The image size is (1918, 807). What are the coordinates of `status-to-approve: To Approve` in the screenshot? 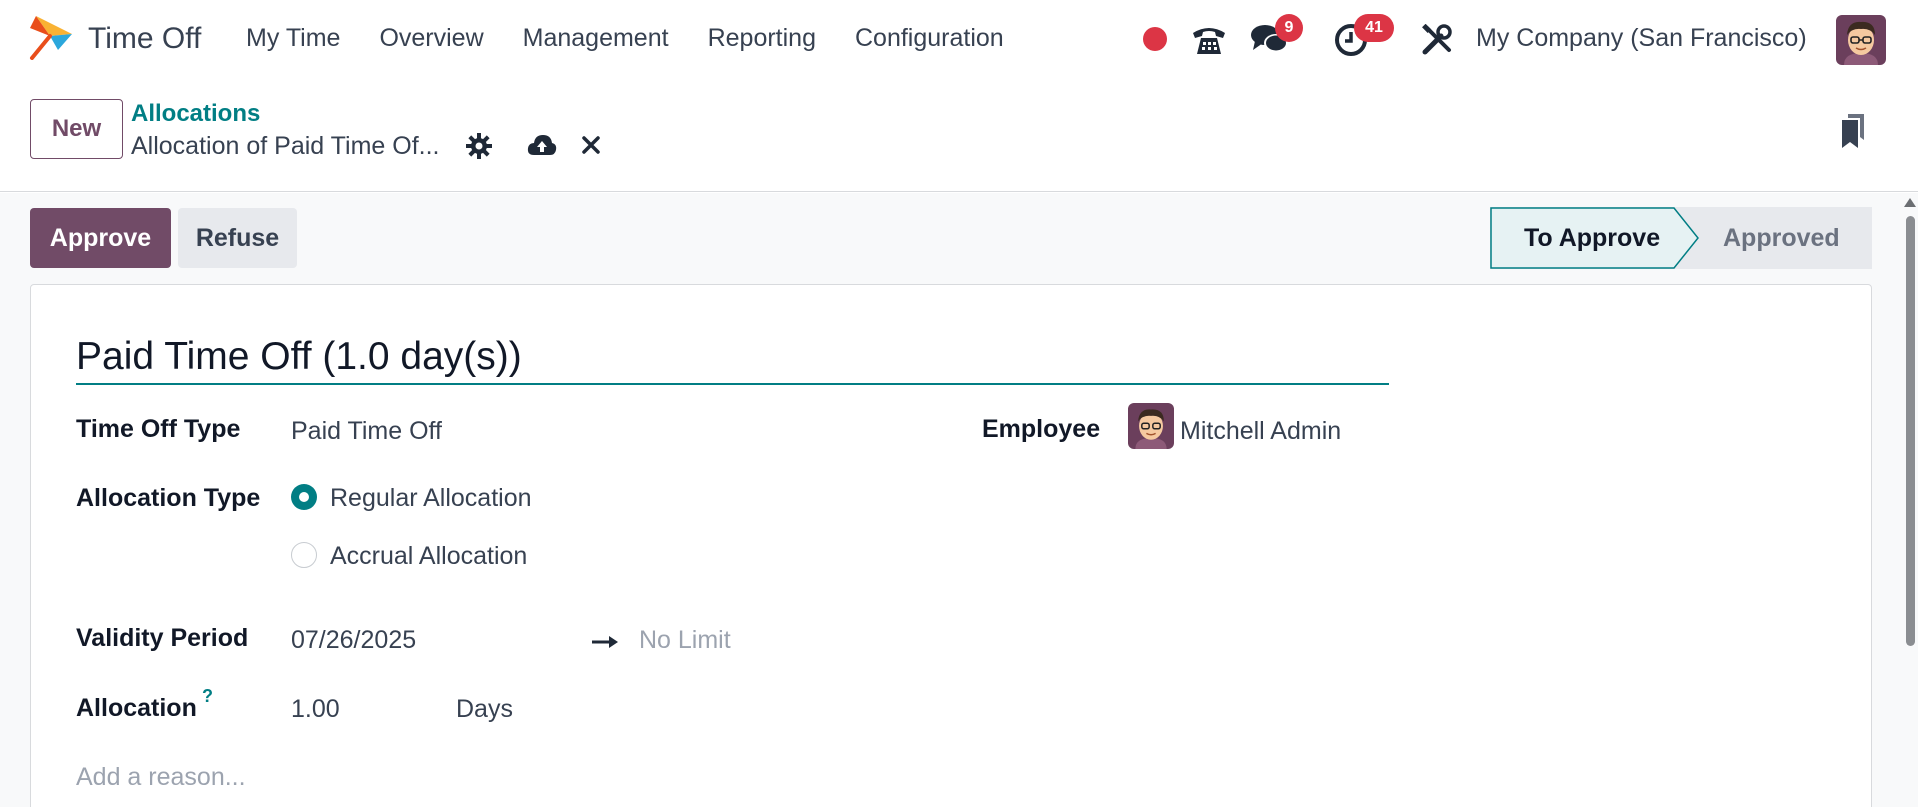 It's located at (1592, 238).